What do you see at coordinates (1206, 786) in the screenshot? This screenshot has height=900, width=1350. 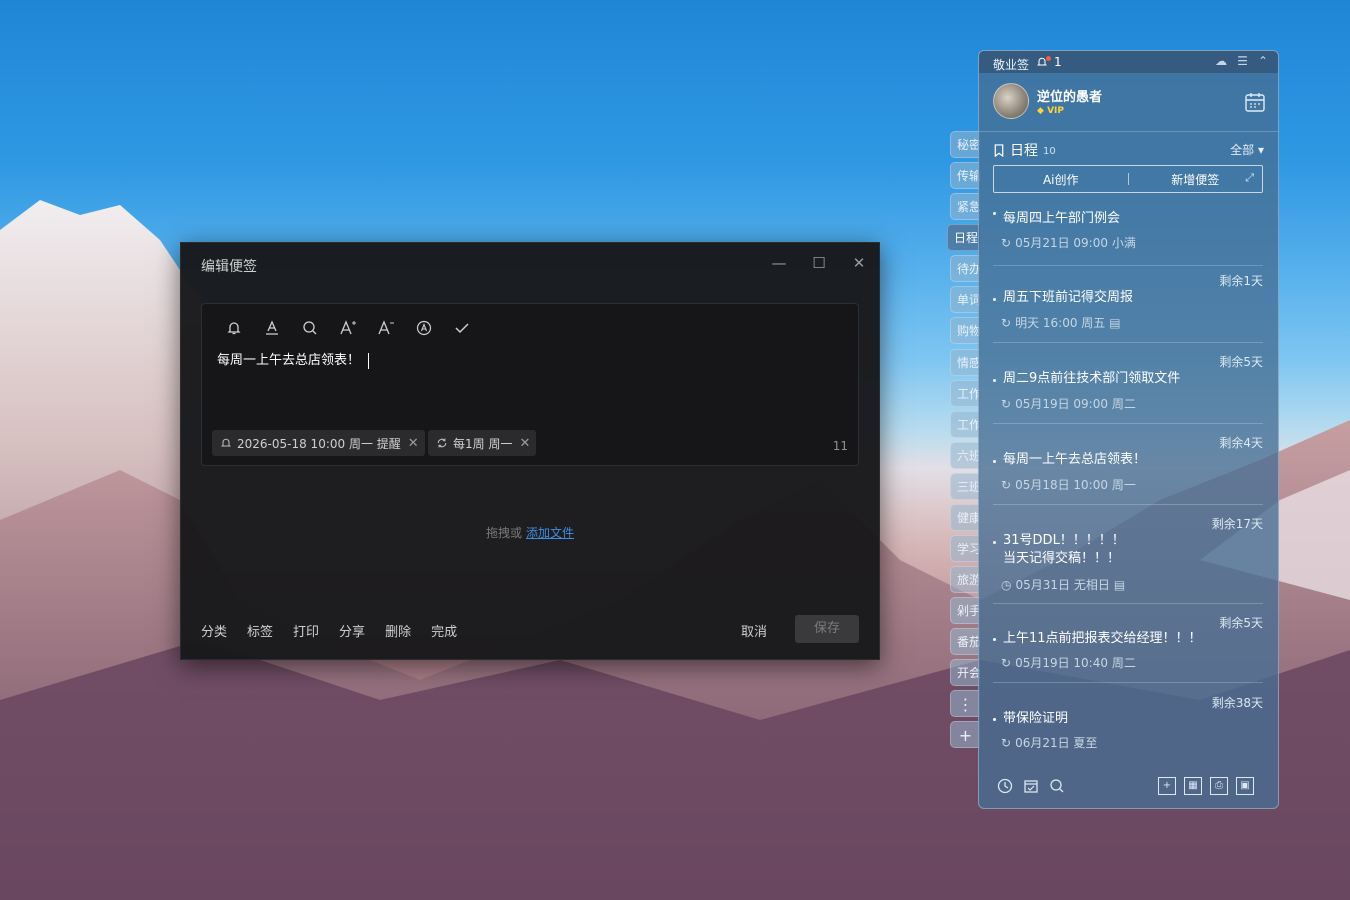 I see `panel-bottom-actions: + ▦ ⎙ ▣` at bounding box center [1206, 786].